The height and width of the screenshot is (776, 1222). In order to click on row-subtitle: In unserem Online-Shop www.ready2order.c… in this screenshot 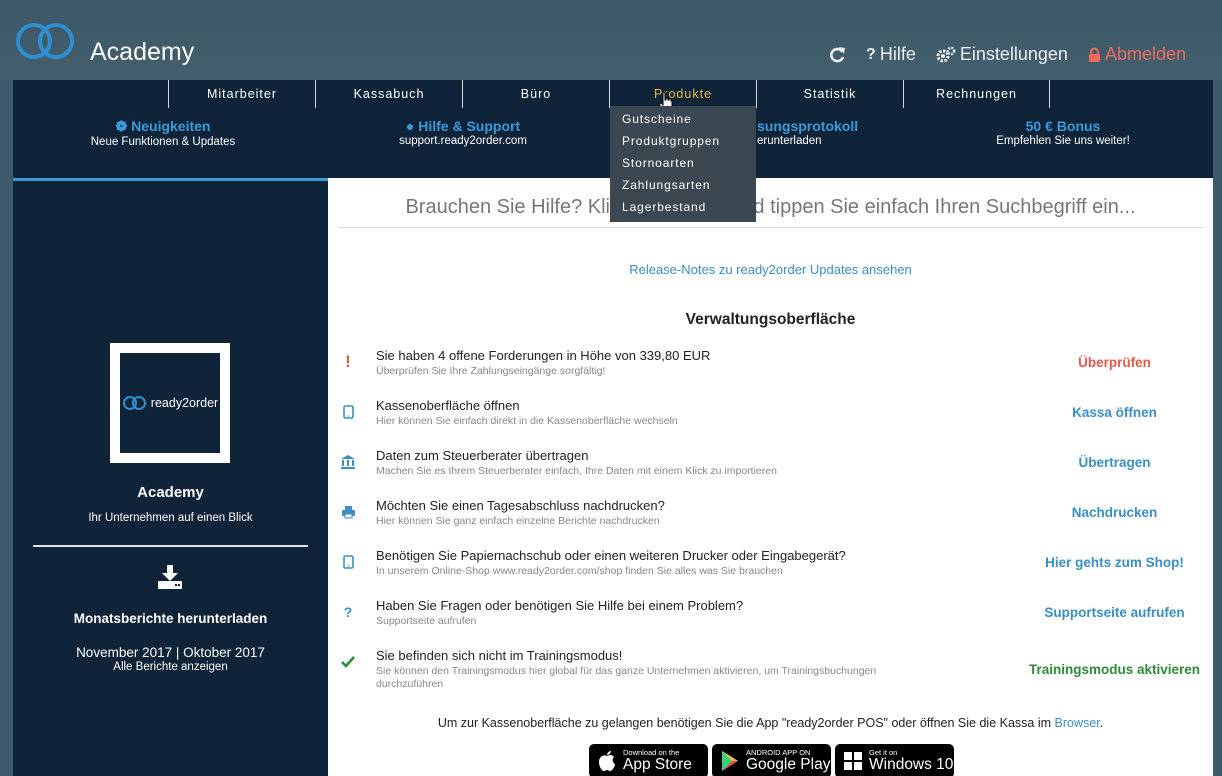, I will do `click(579, 571)`.